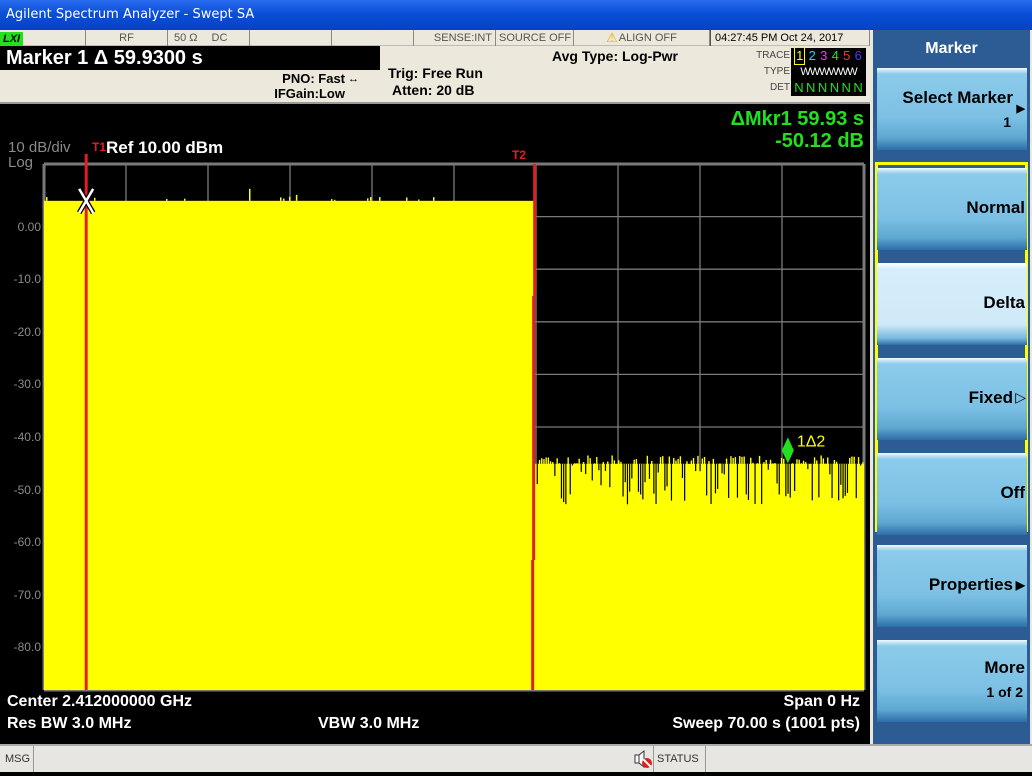  Describe the element at coordinates (186, 38) in the screenshot. I see `impedance: 50 Ω` at that location.